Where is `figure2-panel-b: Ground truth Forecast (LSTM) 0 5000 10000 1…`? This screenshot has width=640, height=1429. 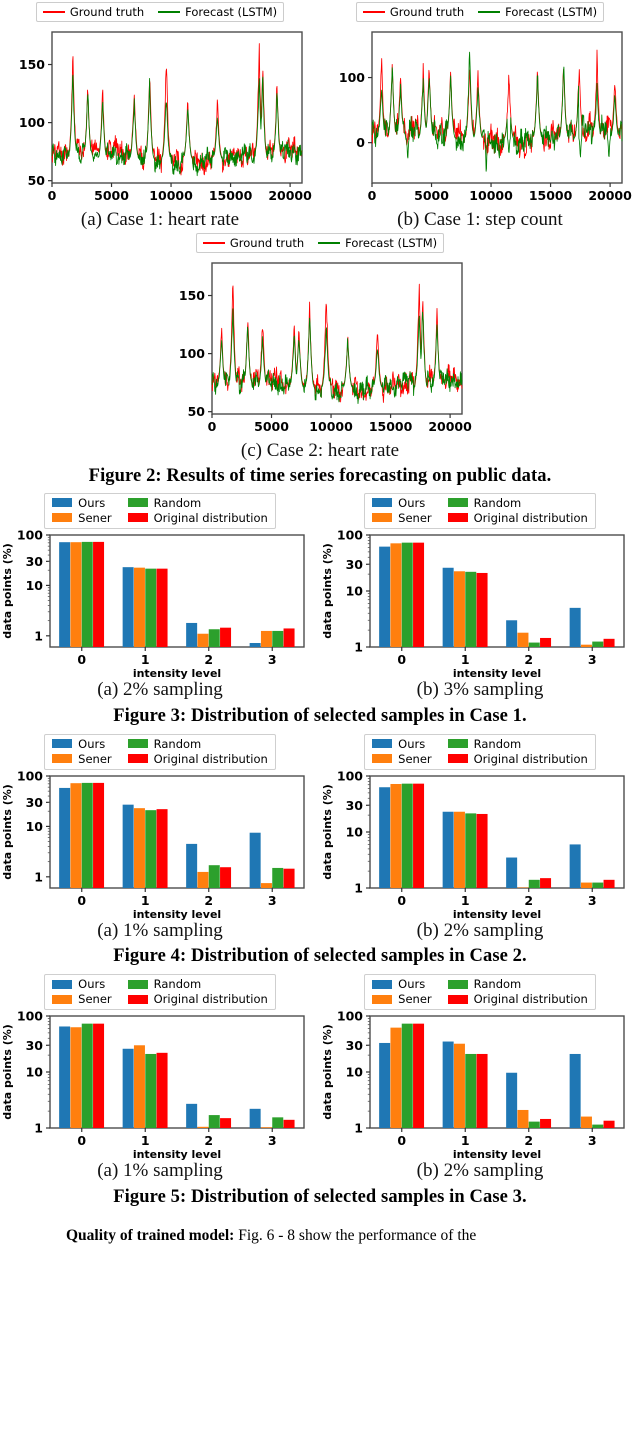
figure2-panel-b: Ground truth Forecast (LSTM) 0 5000 10000 1… is located at coordinates (480, 115).